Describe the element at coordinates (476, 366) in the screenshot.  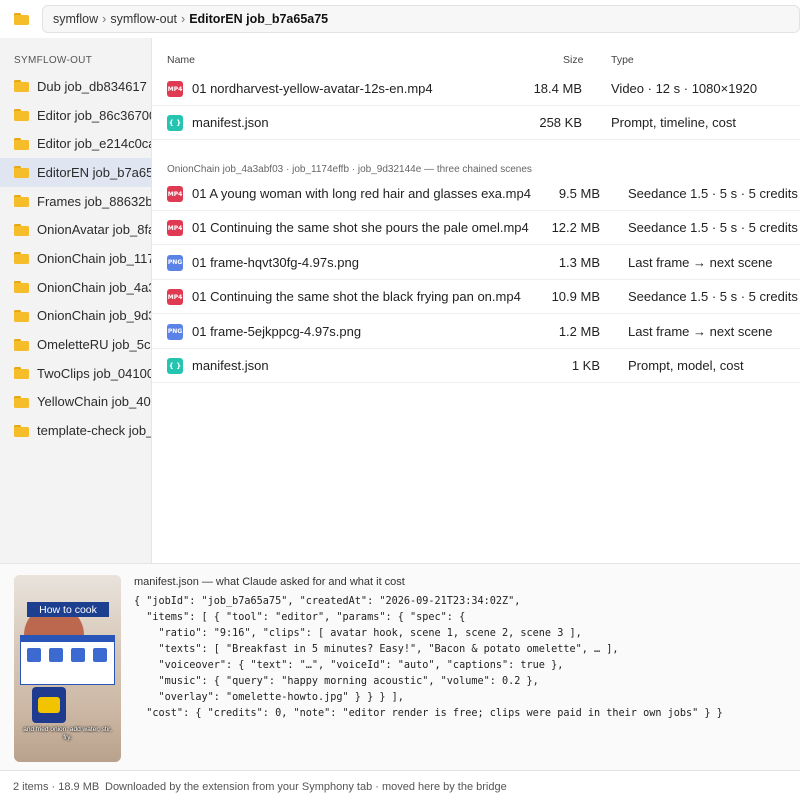
I see `file-row: { } manifest.json 1 KB Prompt, model, cost` at that location.